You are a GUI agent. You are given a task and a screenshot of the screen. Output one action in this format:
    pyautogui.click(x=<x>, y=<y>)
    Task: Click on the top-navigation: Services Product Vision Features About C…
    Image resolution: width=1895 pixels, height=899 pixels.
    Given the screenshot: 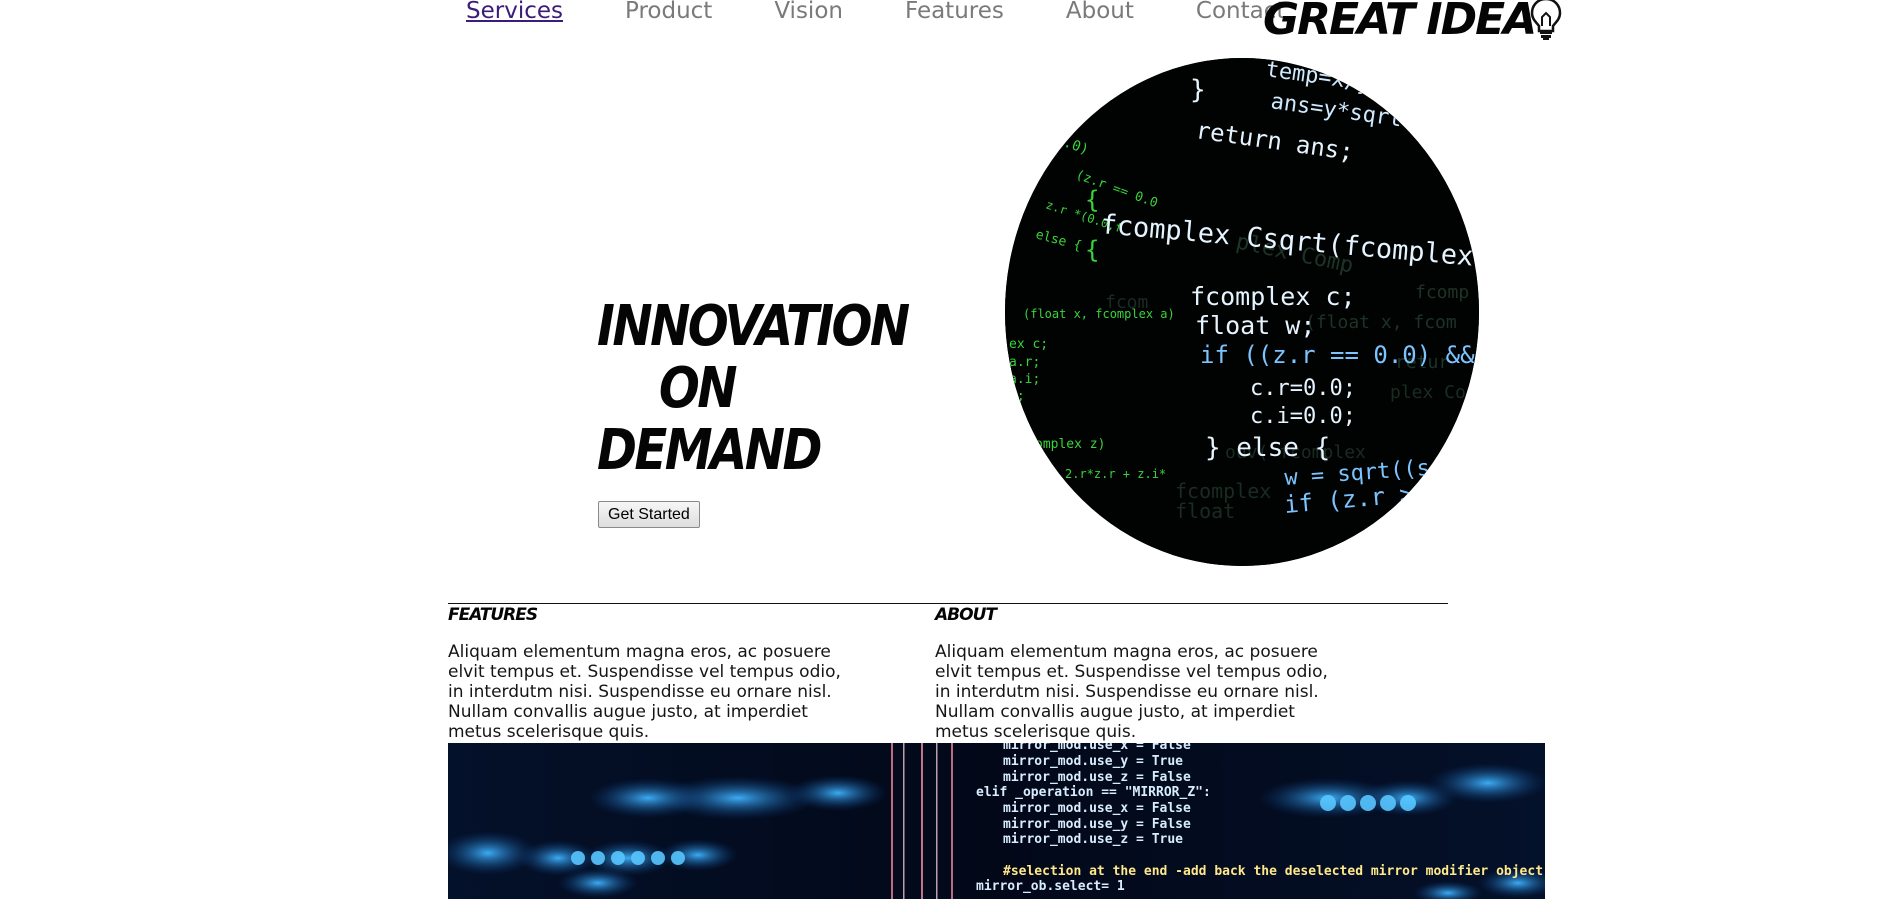 What is the action you would take?
    pyautogui.click(x=906, y=14)
    